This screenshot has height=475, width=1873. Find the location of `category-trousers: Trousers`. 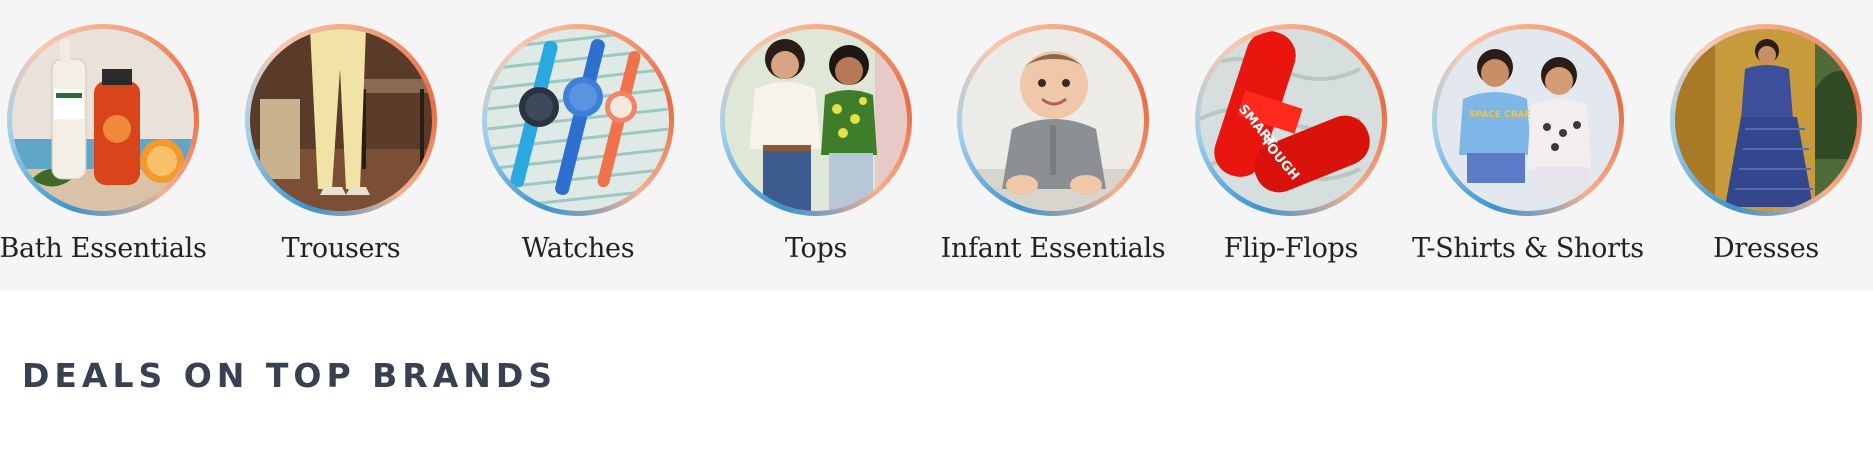

category-trousers: Trousers is located at coordinates (341, 145).